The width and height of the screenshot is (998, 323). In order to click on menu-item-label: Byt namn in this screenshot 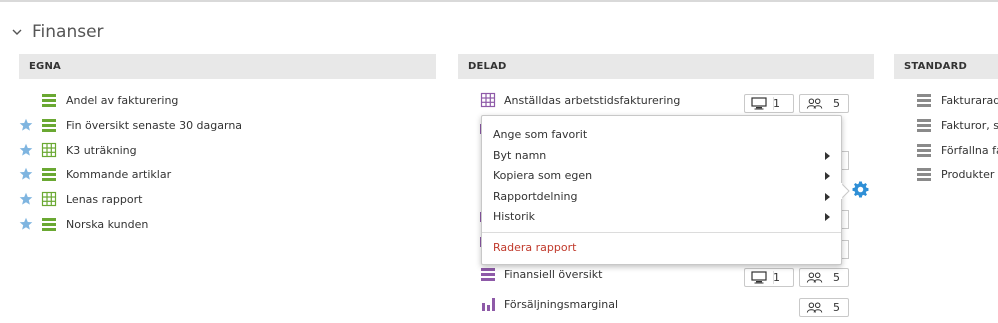, I will do `click(520, 155)`.